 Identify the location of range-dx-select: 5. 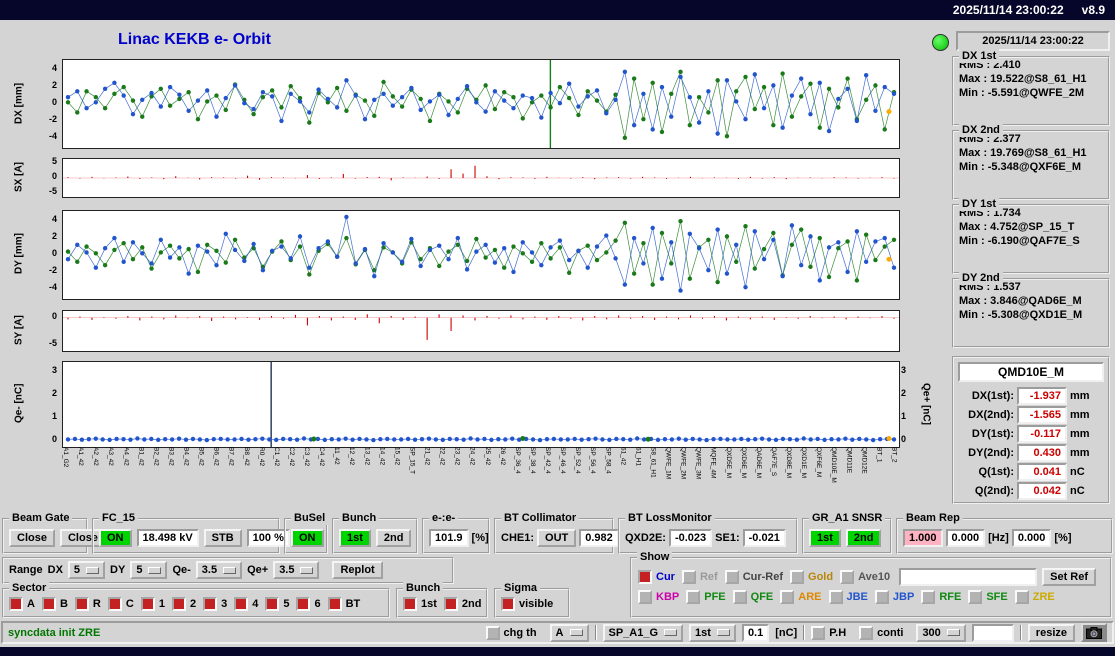
(86, 570).